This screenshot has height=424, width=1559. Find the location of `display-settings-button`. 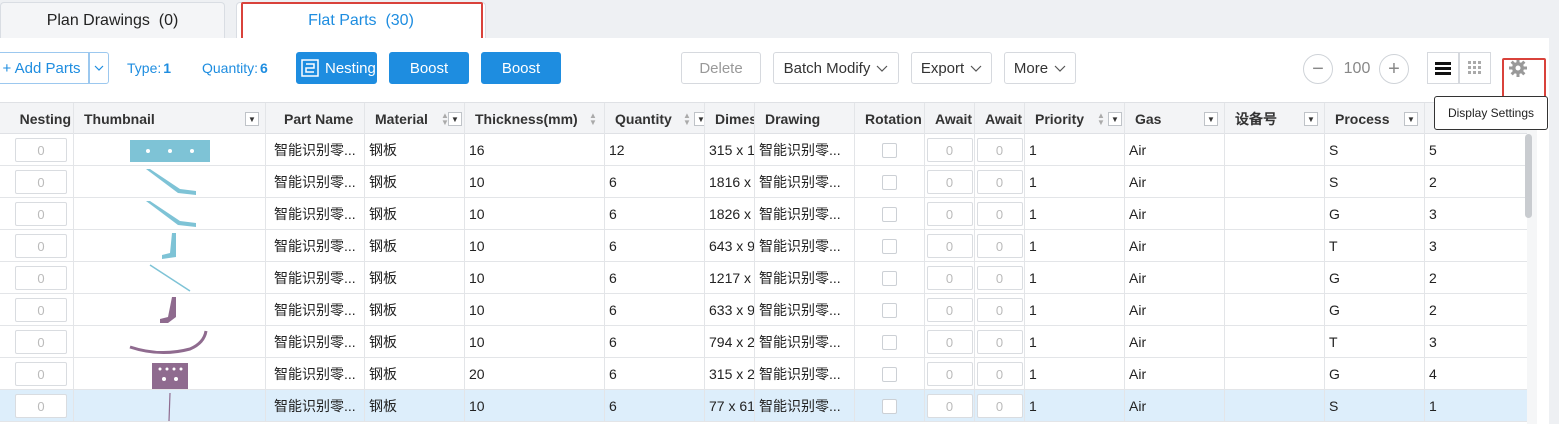

display-settings-button is located at coordinates (1518, 68).